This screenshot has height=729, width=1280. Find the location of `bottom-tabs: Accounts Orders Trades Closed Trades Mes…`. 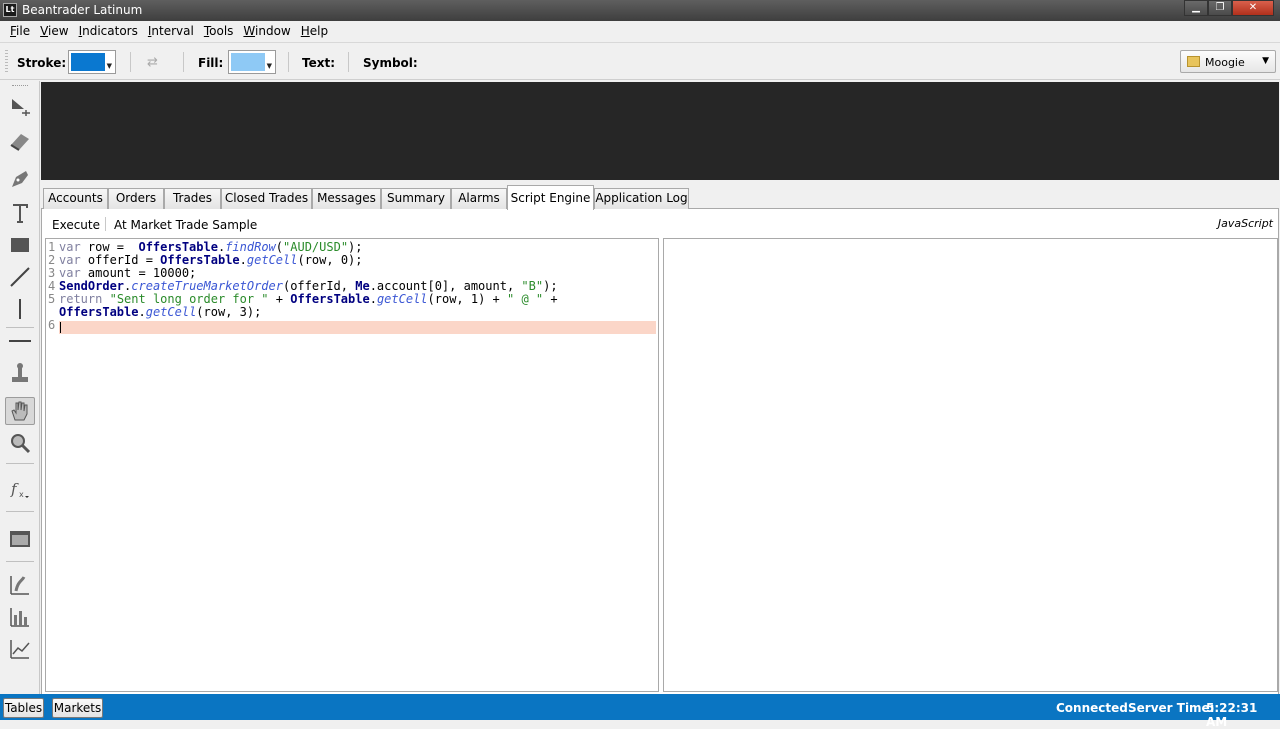

bottom-tabs: Accounts Orders Trades Closed Trades Mes… is located at coordinates (660, 197).